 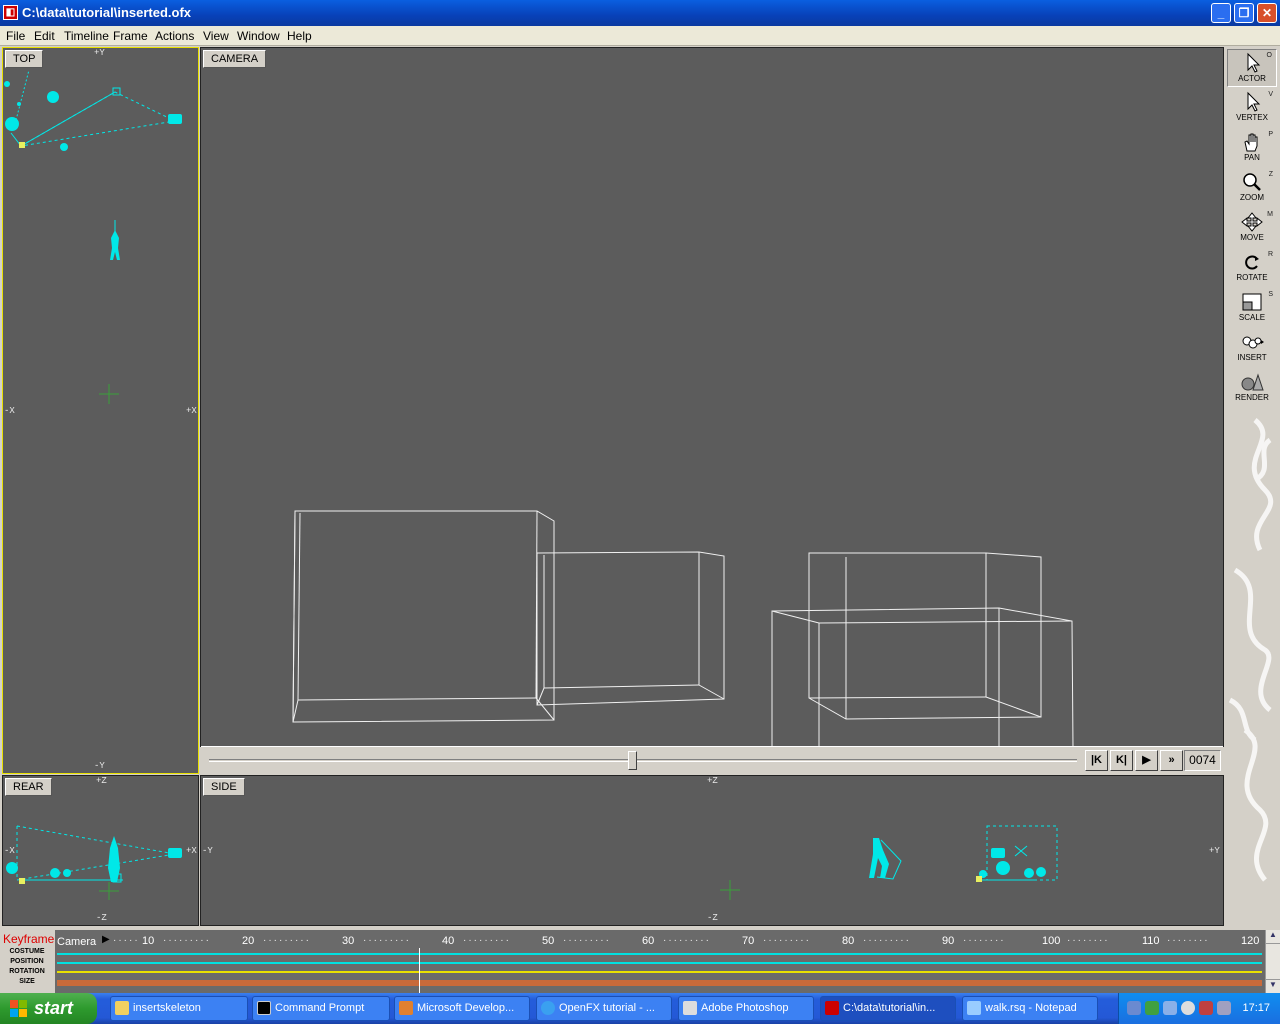 I want to click on menu-view: View, so click(x=216, y=36).